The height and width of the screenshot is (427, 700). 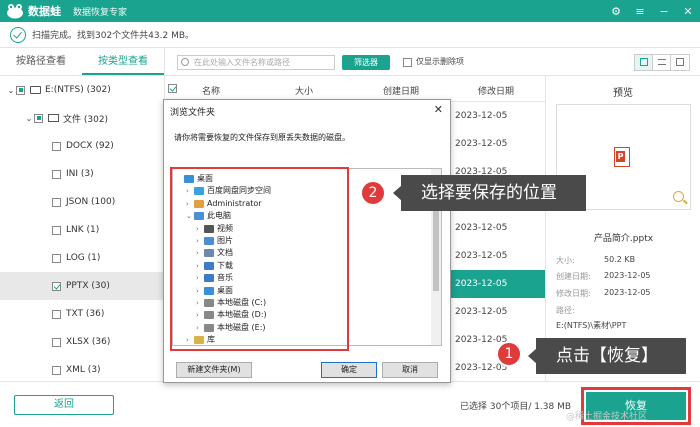 What do you see at coordinates (644, 62) in the screenshot?
I see `grid-view-button` at bounding box center [644, 62].